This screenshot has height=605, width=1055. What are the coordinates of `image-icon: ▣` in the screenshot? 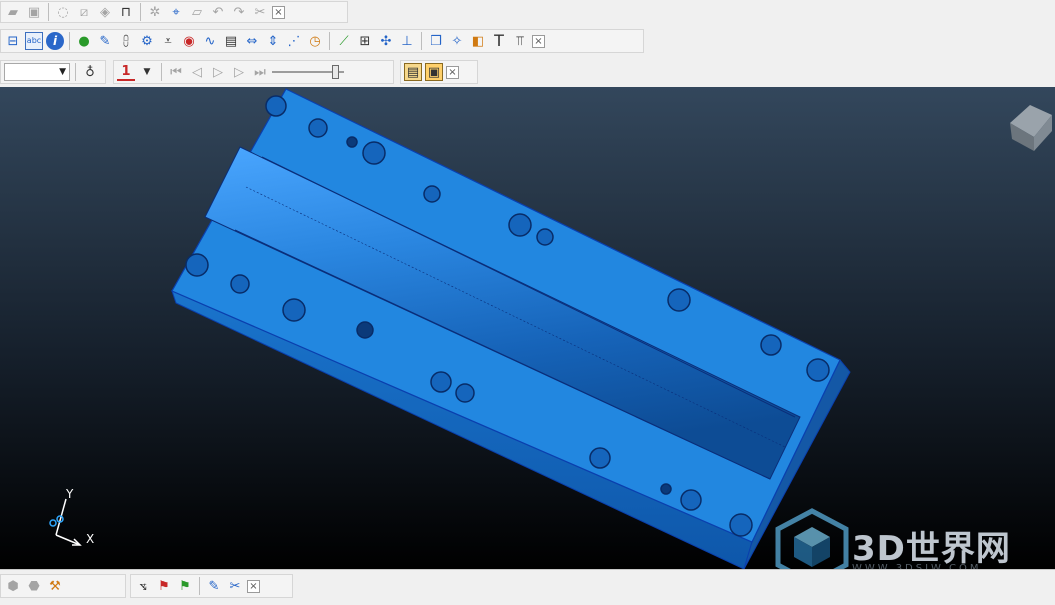 It's located at (434, 72).